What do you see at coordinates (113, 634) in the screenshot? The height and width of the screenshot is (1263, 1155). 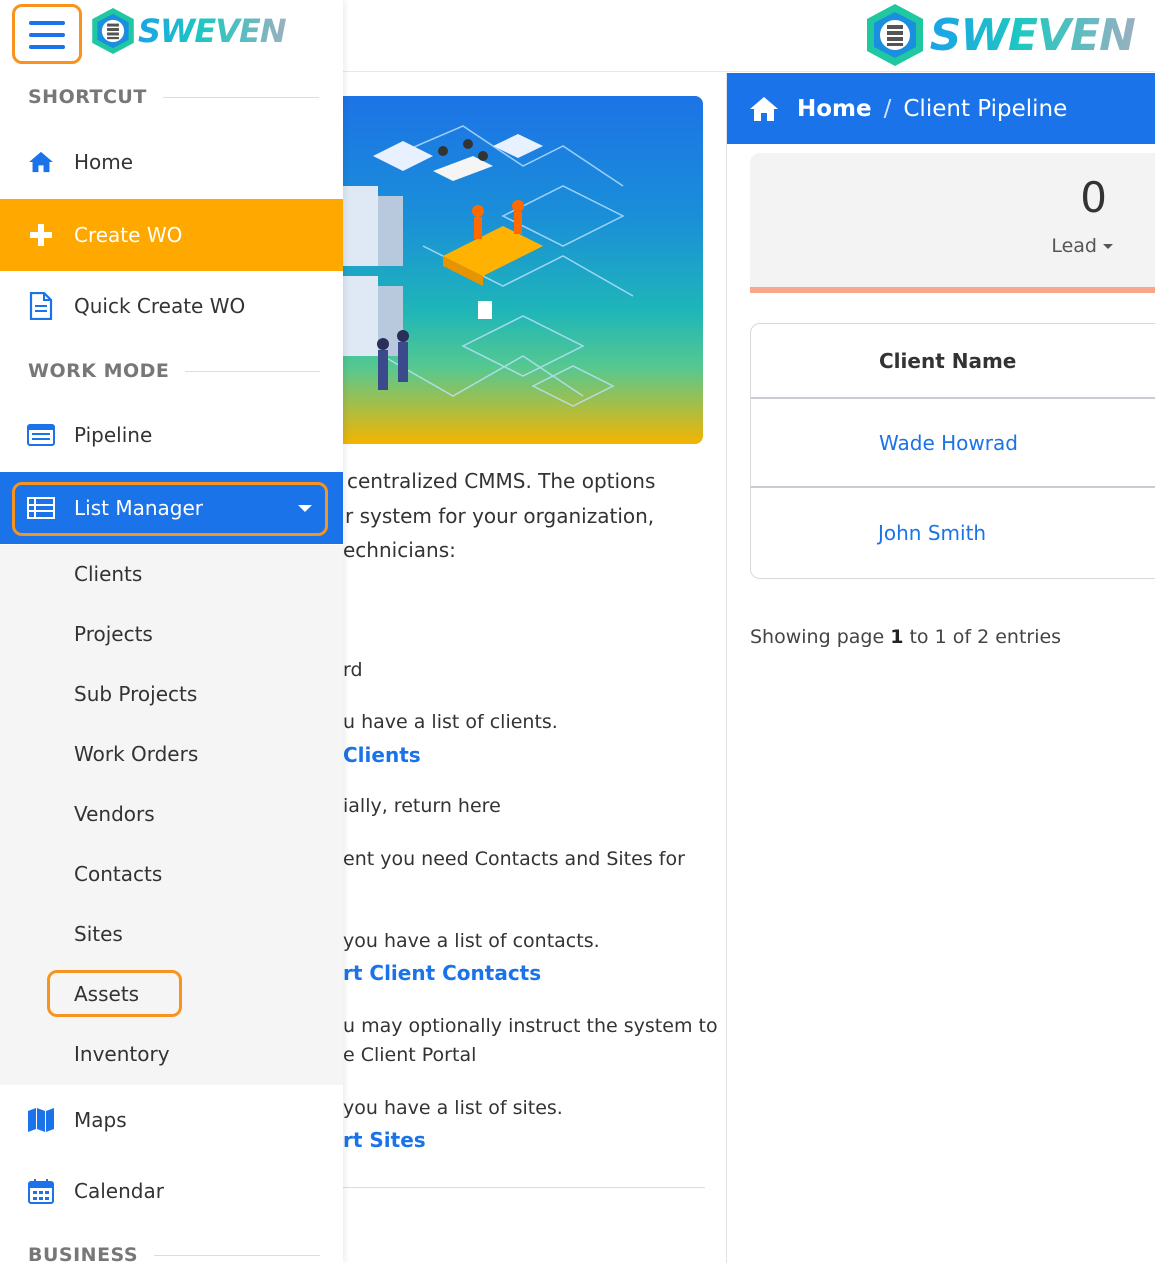 I see `submenu-item-projects: Projects` at bounding box center [113, 634].